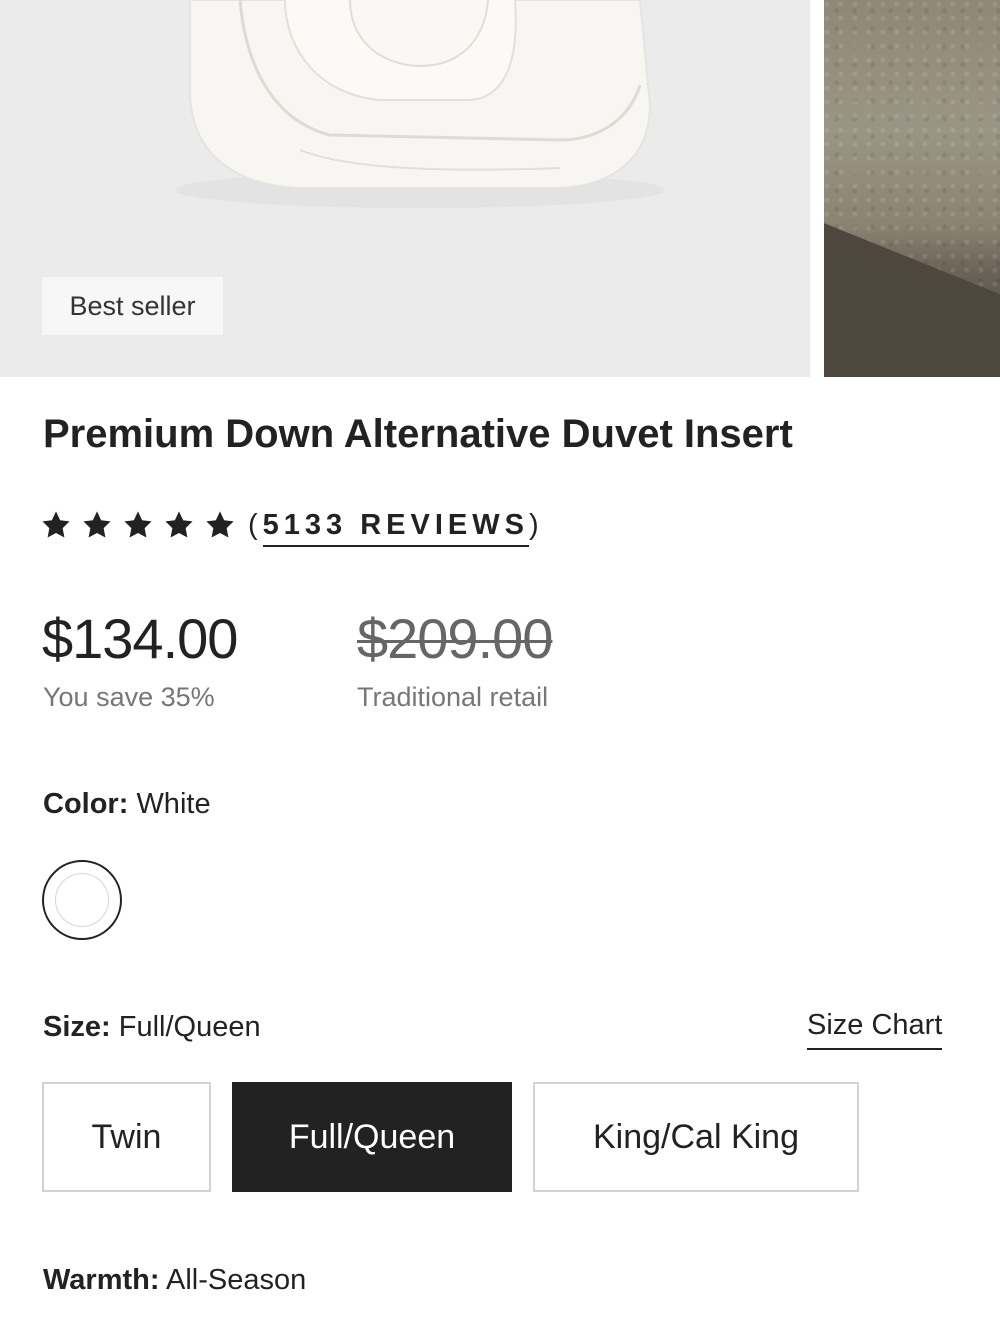  Describe the element at coordinates (86, 804) in the screenshot. I see `color-label: Color:` at that location.